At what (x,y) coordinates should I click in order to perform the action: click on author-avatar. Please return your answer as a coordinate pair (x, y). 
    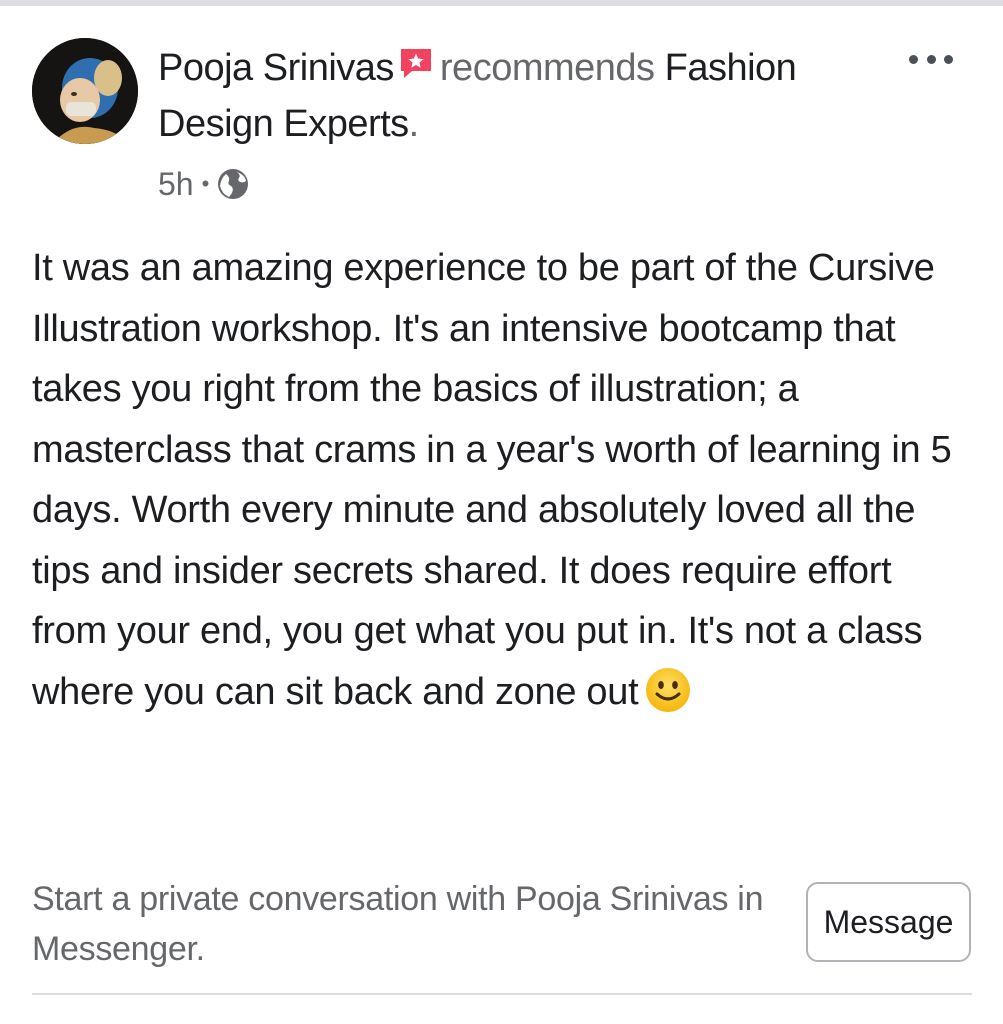
    Looking at the image, I should click on (85, 91).